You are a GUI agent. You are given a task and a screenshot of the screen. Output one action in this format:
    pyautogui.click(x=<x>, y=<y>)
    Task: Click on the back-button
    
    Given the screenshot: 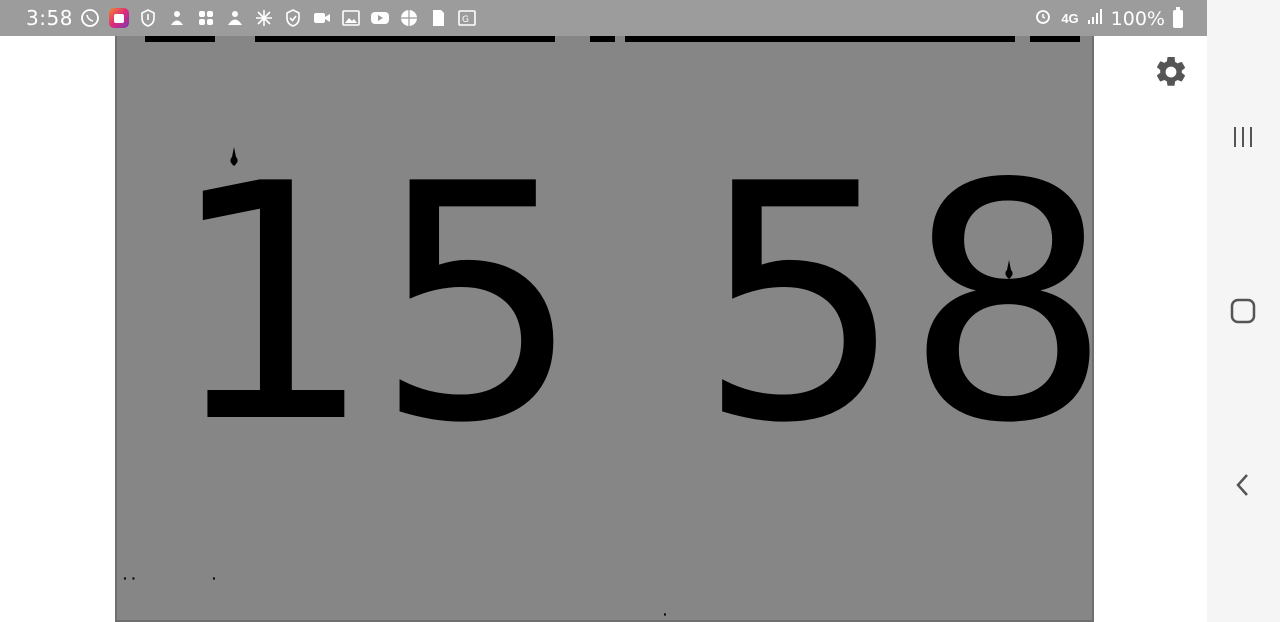 What is the action you would take?
    pyautogui.click(x=1243, y=485)
    